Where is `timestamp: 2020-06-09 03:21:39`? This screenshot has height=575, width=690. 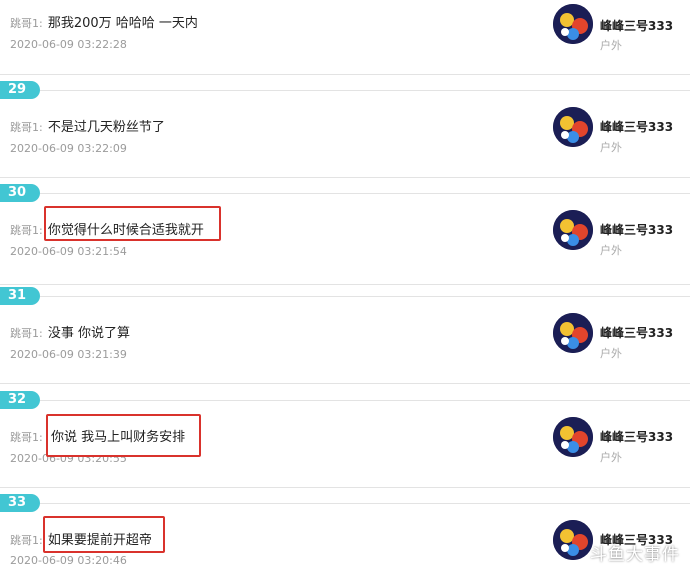 timestamp: 2020-06-09 03:21:39 is located at coordinates (68, 354).